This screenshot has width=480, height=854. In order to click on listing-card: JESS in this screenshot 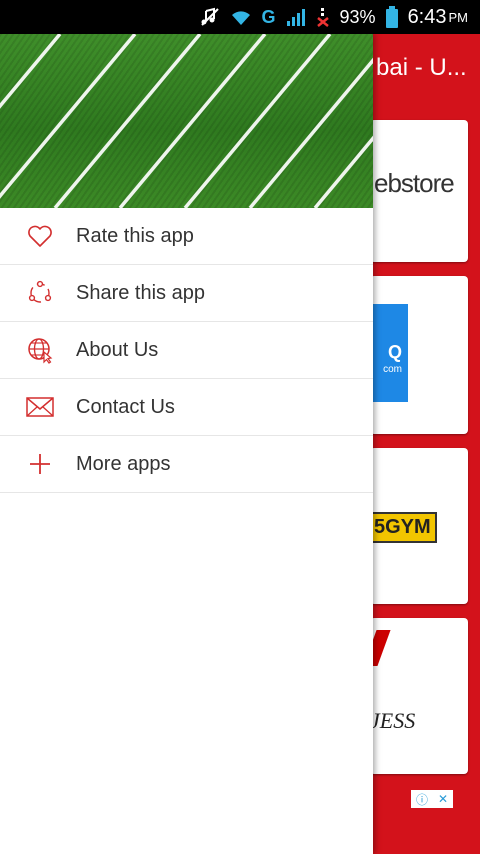, I will do `click(419, 696)`.